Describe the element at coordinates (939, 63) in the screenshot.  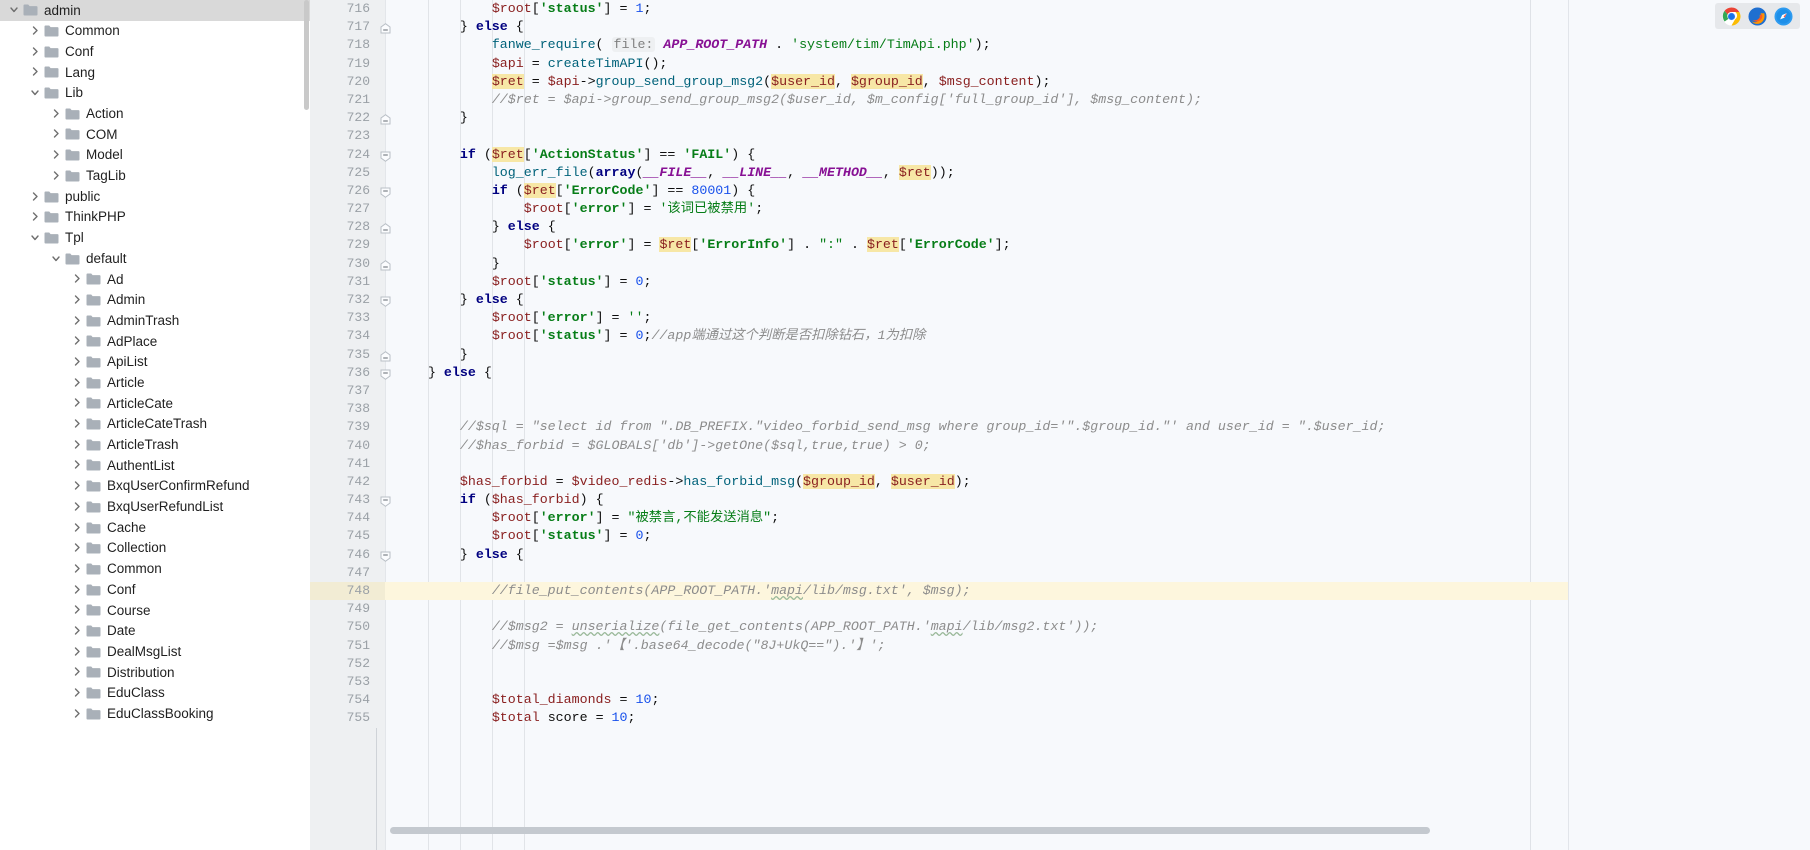
I see `code-line: 719 $api = createTimAPI();` at that location.